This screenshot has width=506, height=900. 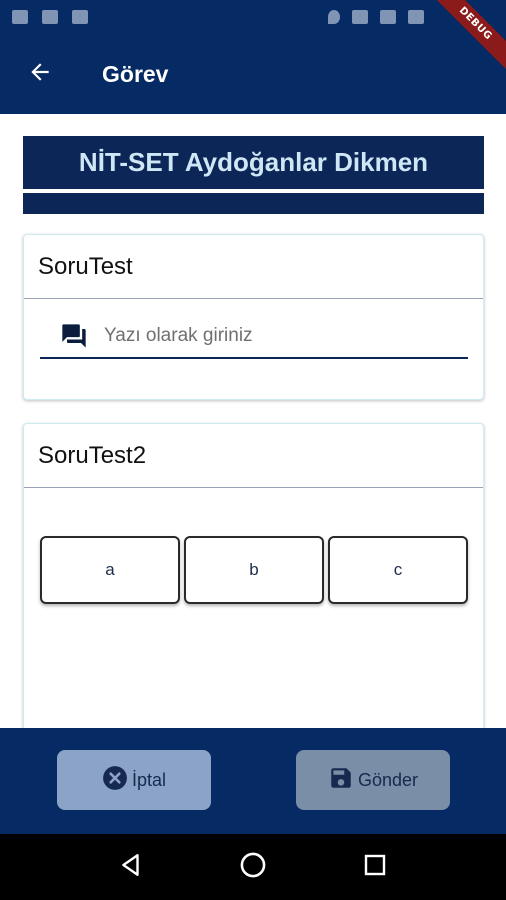 I want to click on question-title: SoruTest2, so click(x=253, y=456).